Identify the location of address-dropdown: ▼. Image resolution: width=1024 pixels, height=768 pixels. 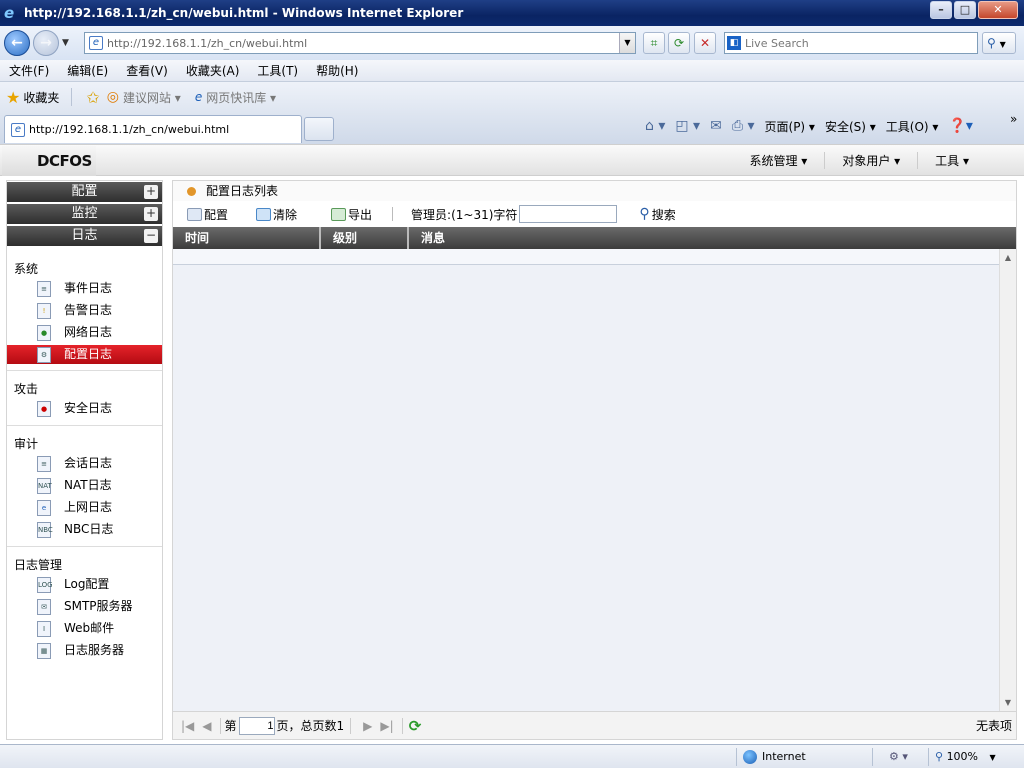
(627, 43).